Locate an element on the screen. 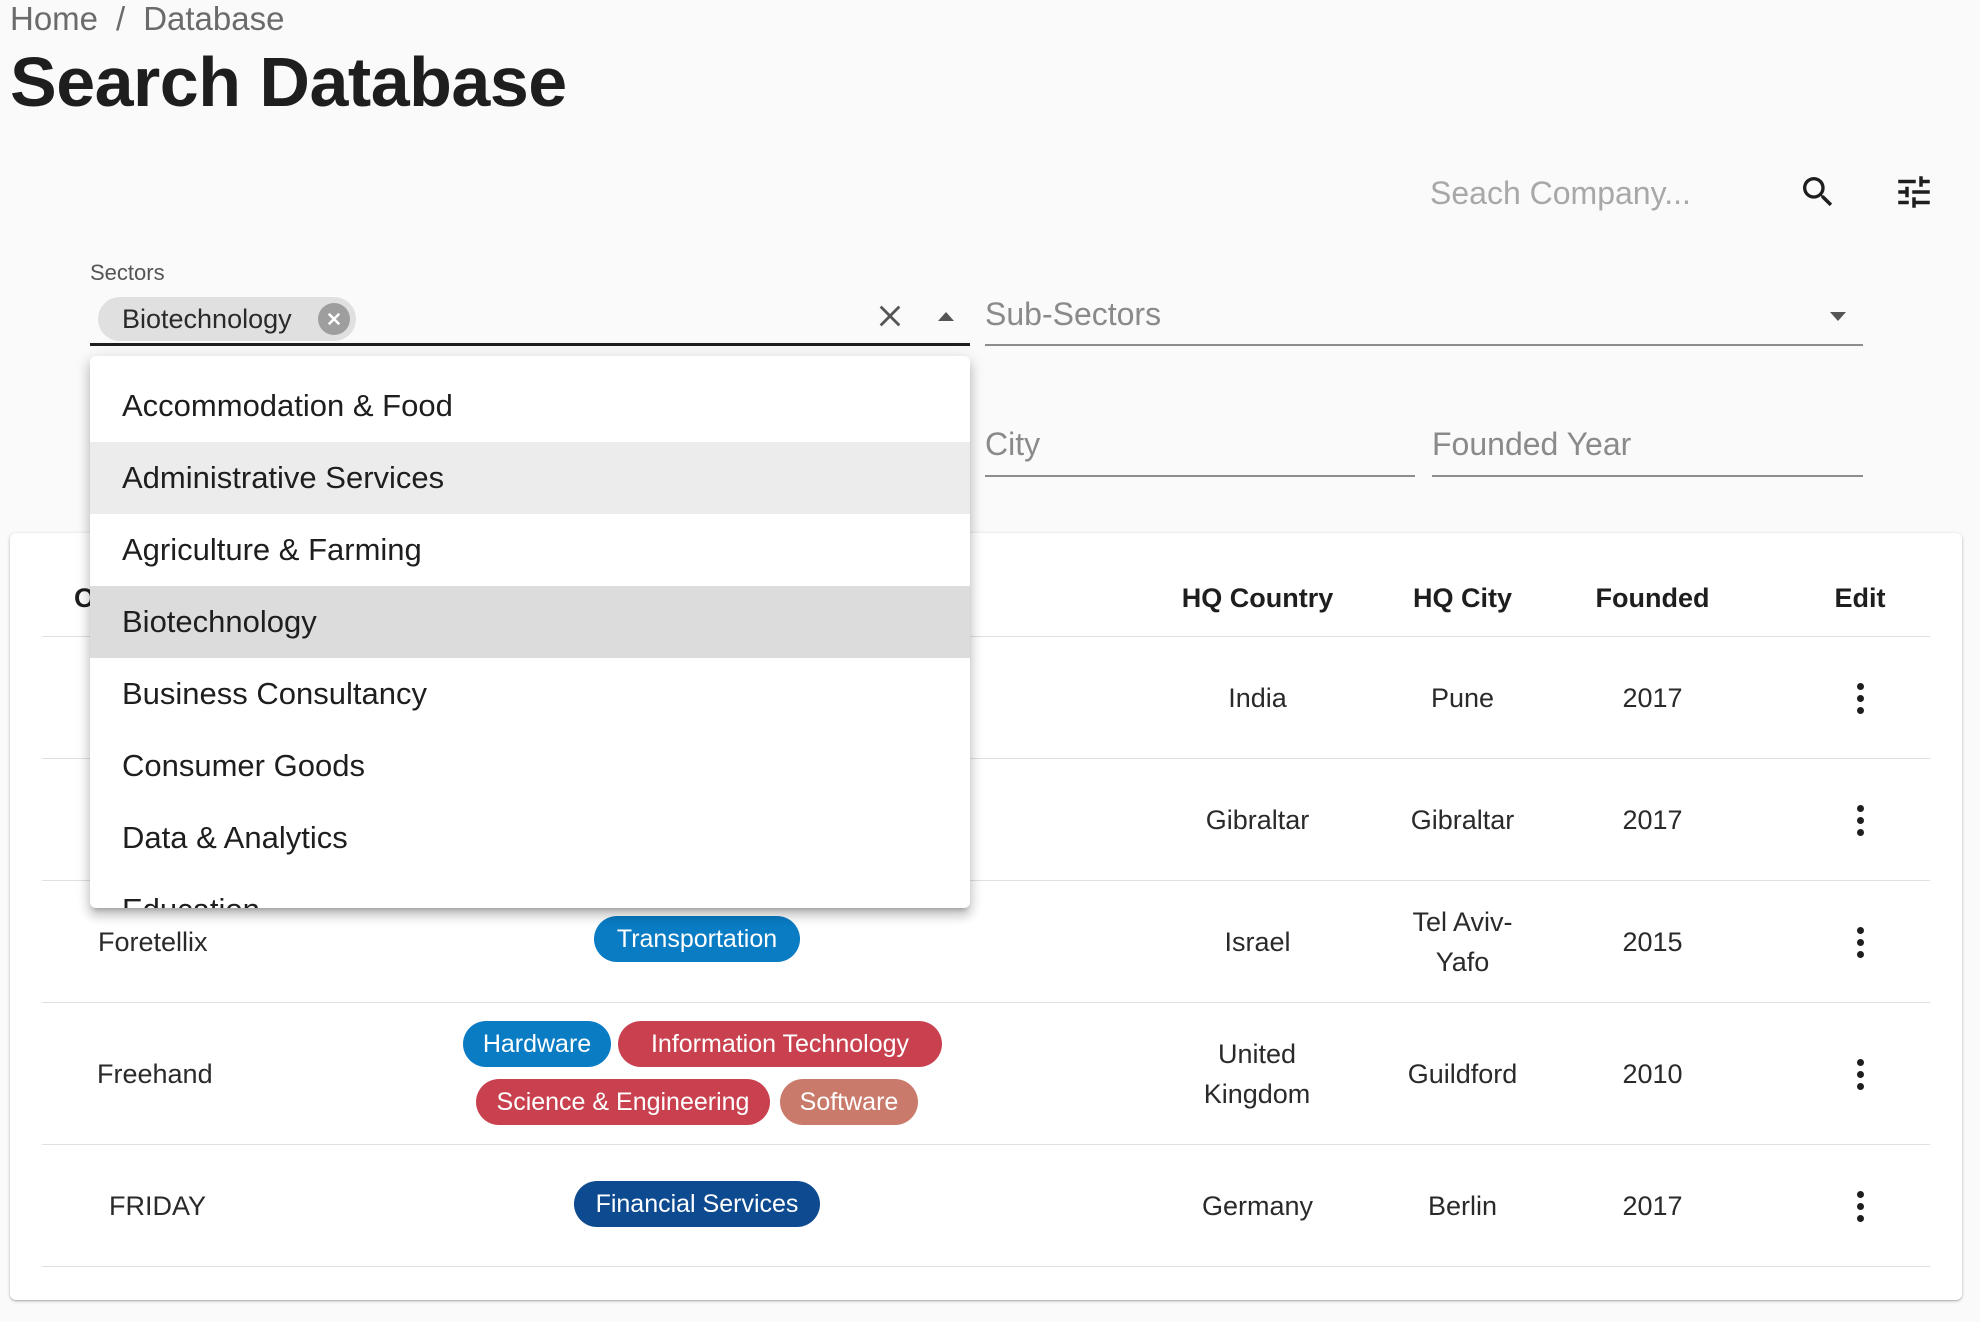 The image size is (1980, 1322). breadcrumb: Home / Database is located at coordinates (147, 19).